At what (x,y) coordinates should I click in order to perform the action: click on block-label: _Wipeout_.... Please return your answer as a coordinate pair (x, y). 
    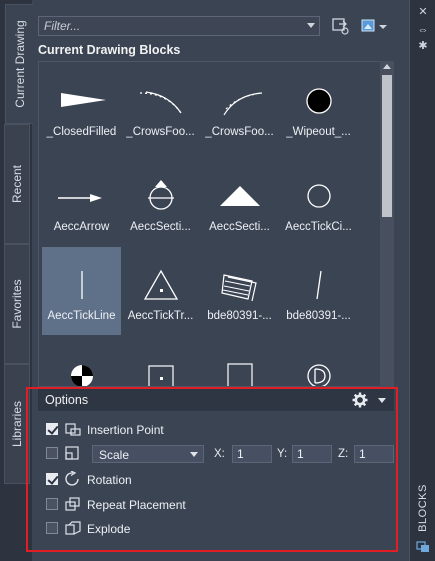
    Looking at the image, I should click on (318, 132).